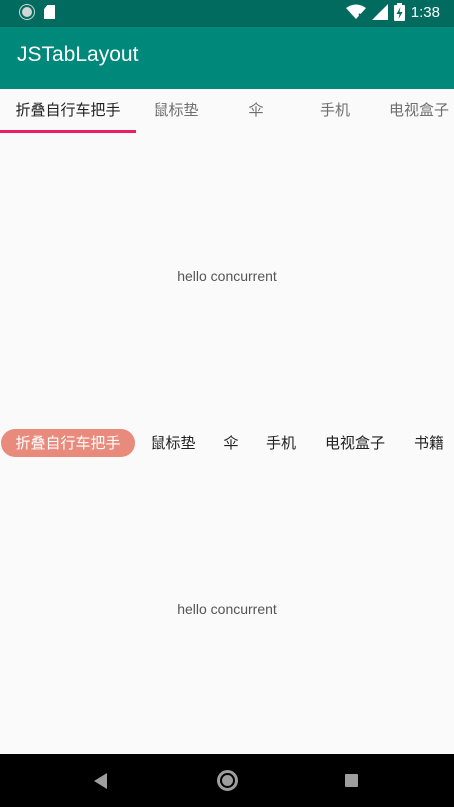  Describe the element at coordinates (68, 443) in the screenshot. I see `pill-tab-folding-bike-handle: 折叠自行车把手` at that location.